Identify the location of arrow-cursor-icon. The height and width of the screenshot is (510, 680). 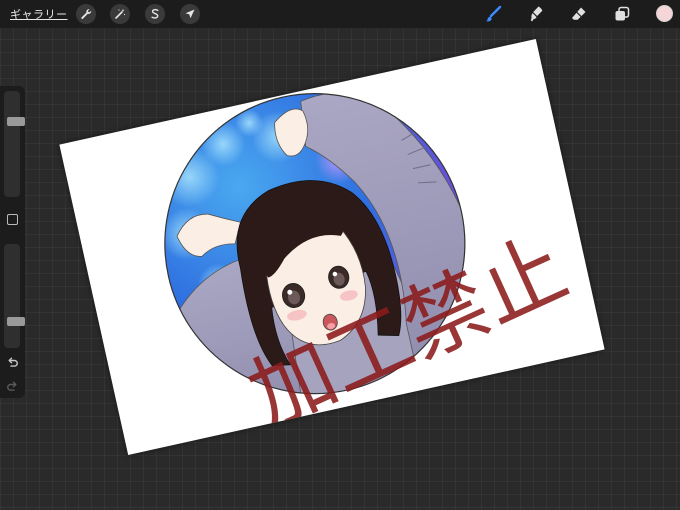
(190, 14).